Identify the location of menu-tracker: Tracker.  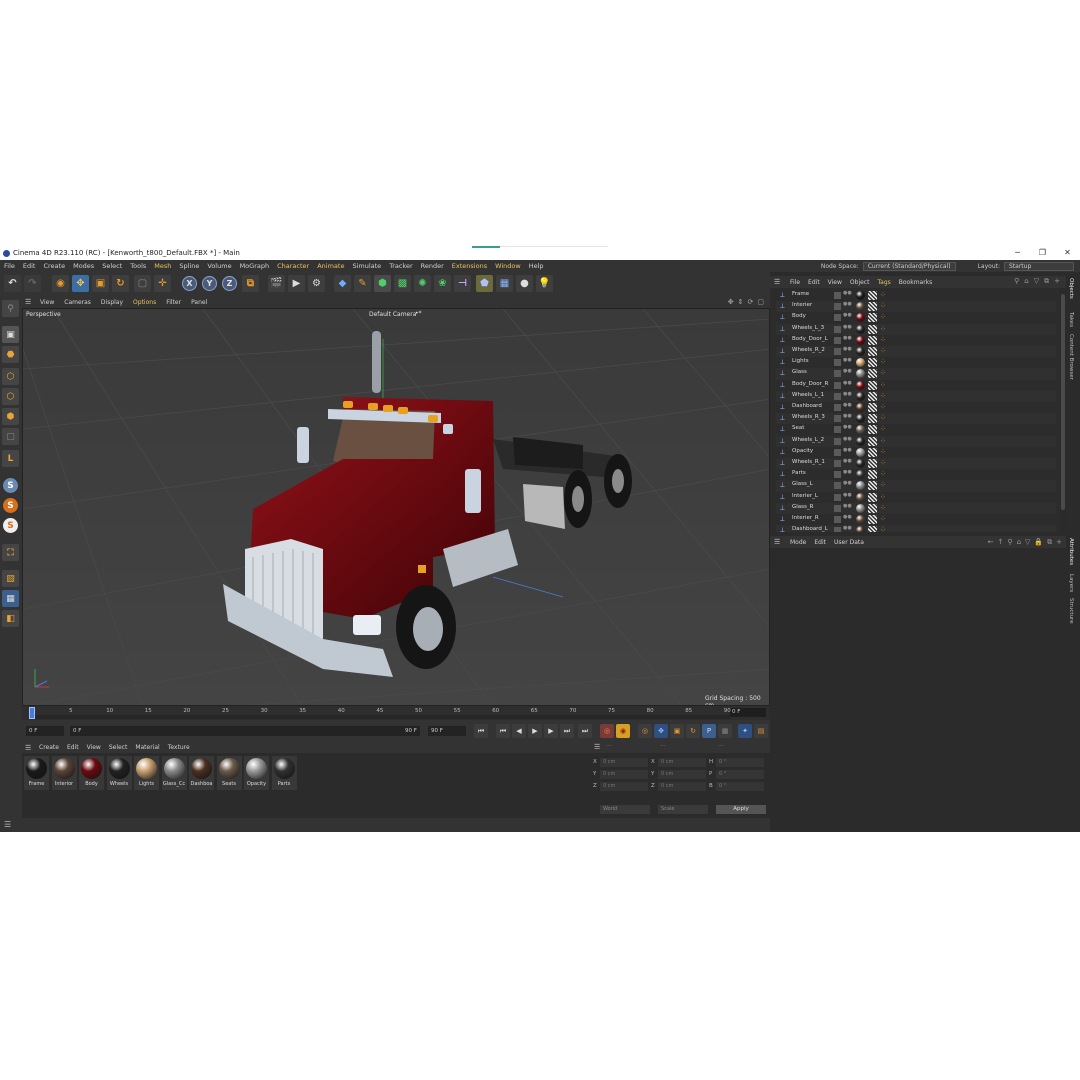
(400, 266).